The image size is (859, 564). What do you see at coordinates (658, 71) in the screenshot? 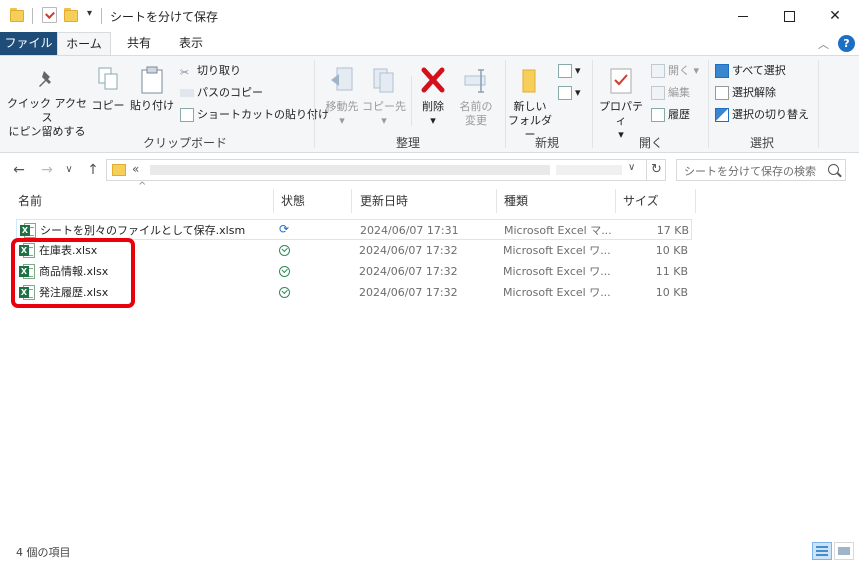
I see `open-icon` at bounding box center [658, 71].